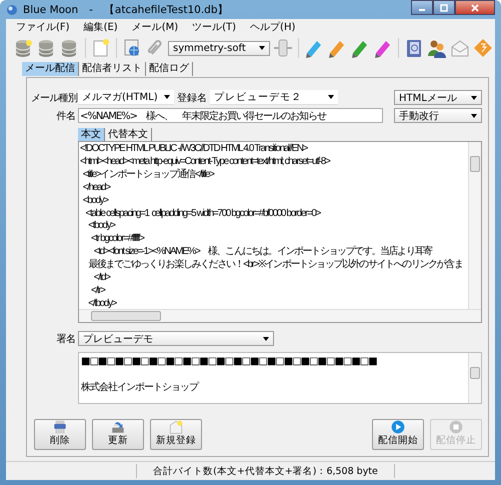 The image size is (501, 485). I want to click on field-label: 署名, so click(65, 339).